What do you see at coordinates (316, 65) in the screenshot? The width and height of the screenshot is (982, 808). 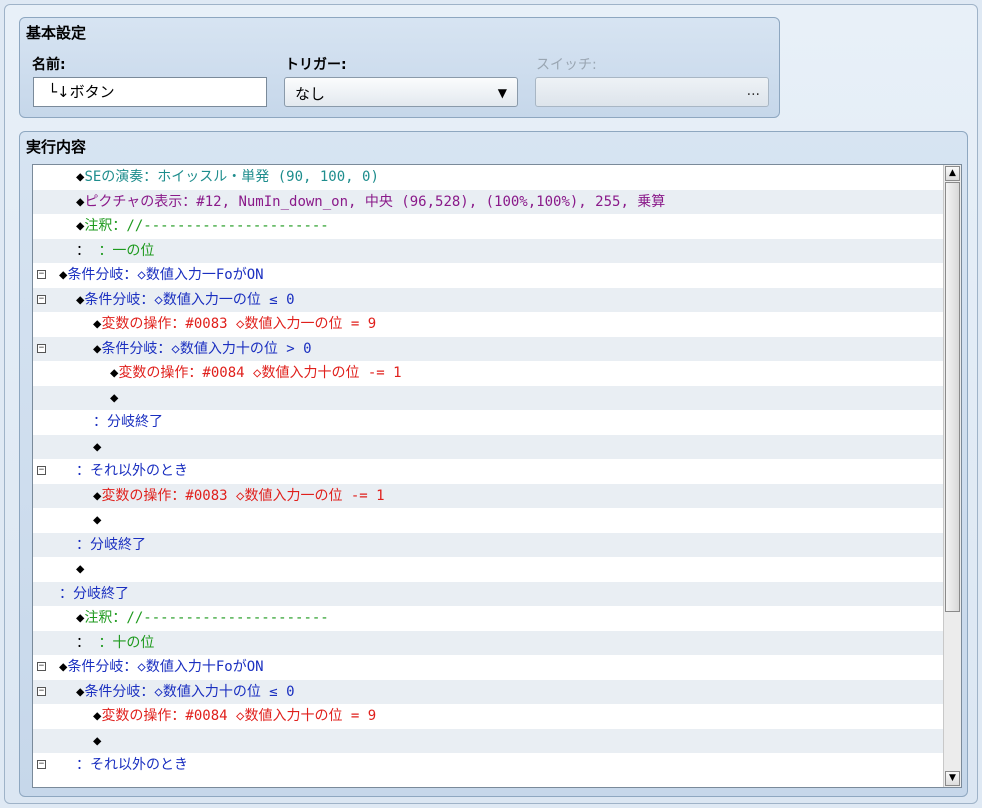 I see `trigger-label: トリガー:` at bounding box center [316, 65].